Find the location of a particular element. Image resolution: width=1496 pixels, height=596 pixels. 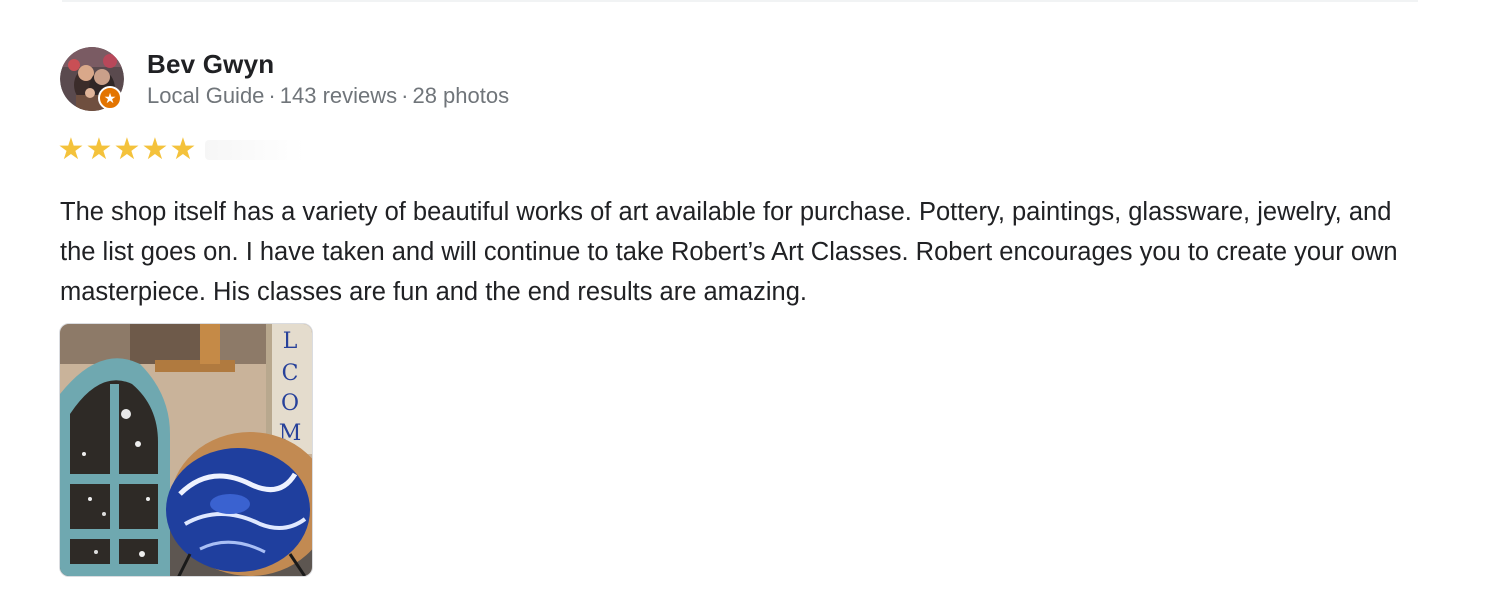

review-photo: L C O M is located at coordinates (186, 450).